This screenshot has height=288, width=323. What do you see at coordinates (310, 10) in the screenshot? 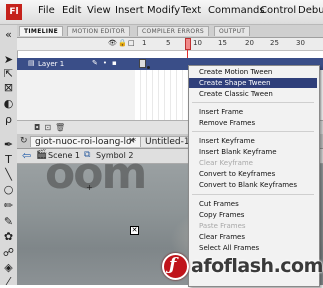
I see `menu-debug: Debug` at bounding box center [310, 10].